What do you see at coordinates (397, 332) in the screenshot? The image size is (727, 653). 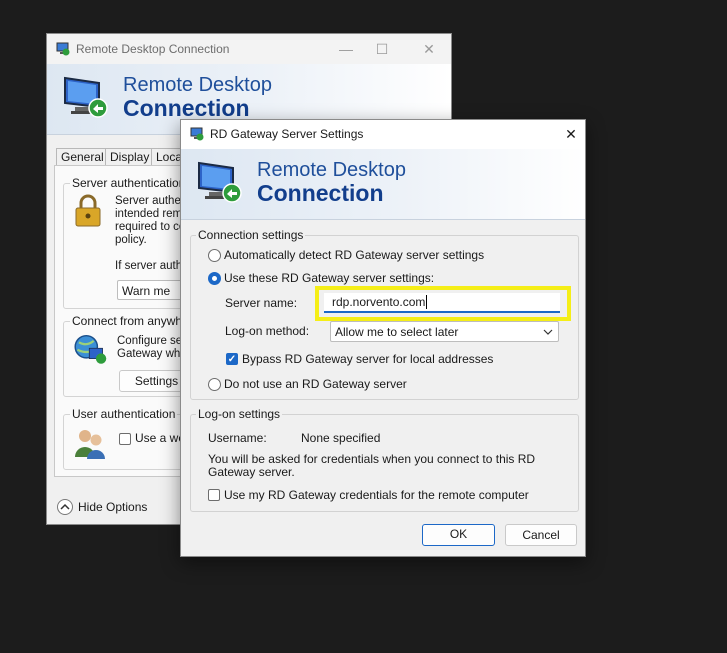 I see `logon-method-value: Allow me to select later` at bounding box center [397, 332].